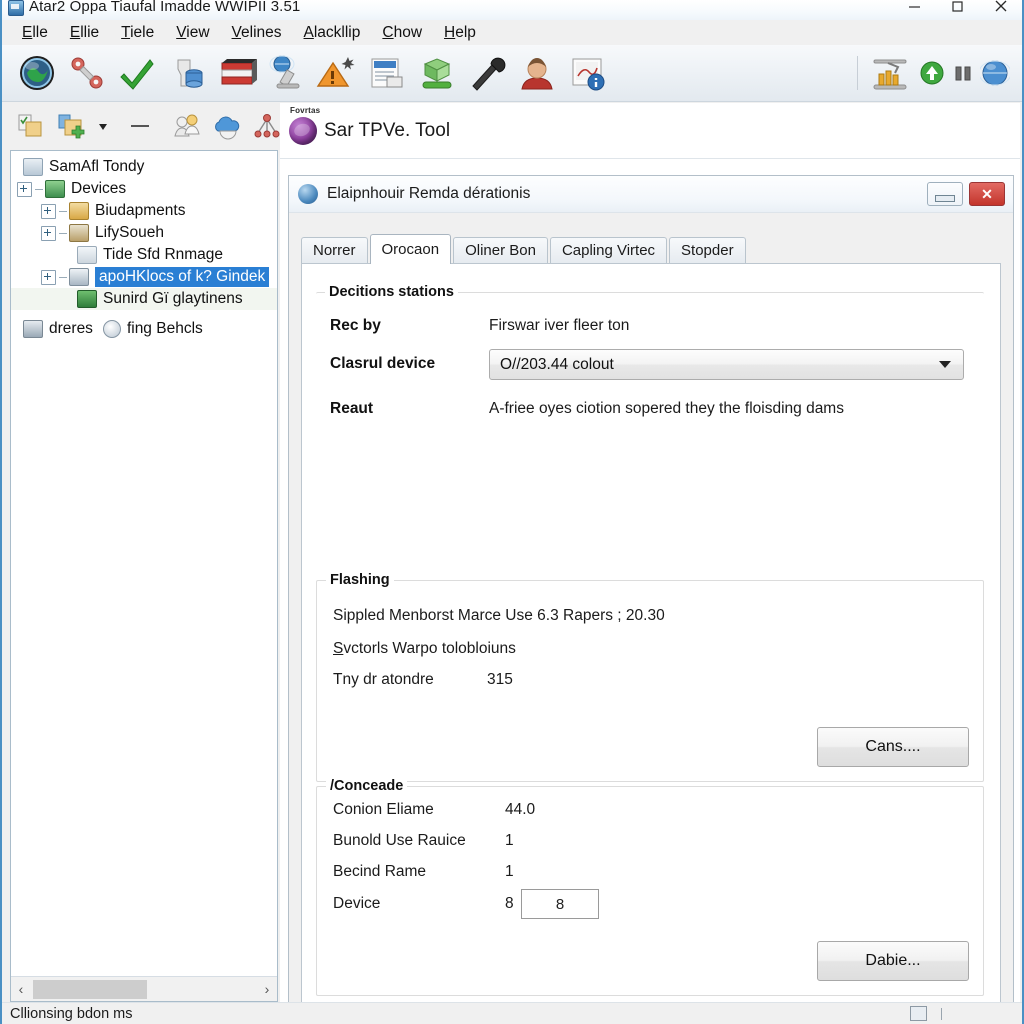  I want to click on tab-capling-virtec: Capling Virtec, so click(608, 250).